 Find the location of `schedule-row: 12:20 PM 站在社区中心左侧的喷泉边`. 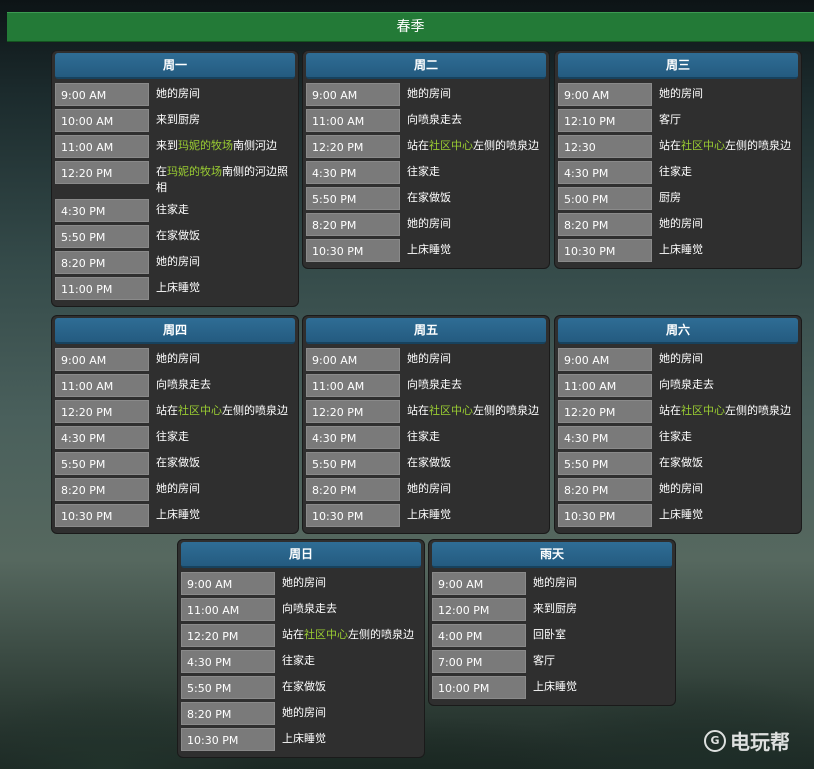

schedule-row: 12:20 PM 站在社区中心左侧的喷泉边 is located at coordinates (301, 635).